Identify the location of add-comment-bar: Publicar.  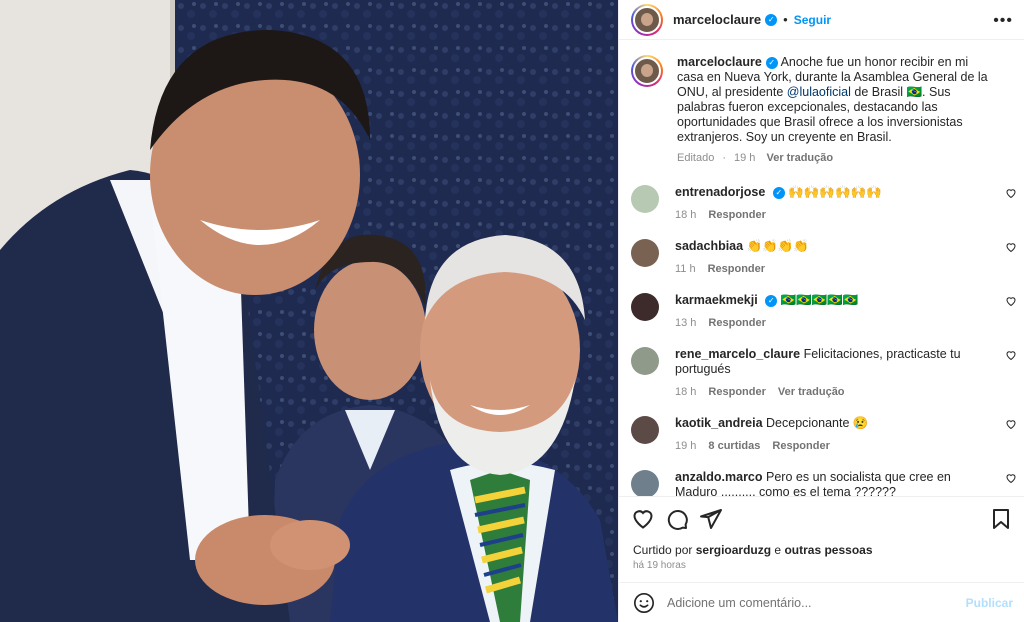
(821, 602).